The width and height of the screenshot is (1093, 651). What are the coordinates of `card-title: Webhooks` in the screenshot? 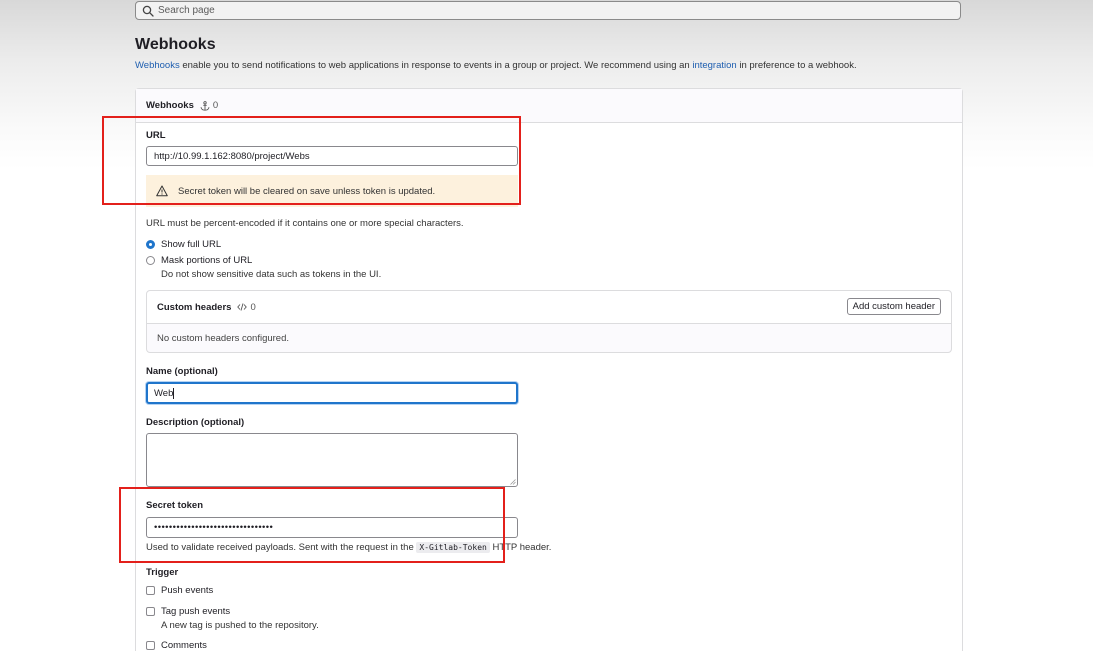 It's located at (170, 105).